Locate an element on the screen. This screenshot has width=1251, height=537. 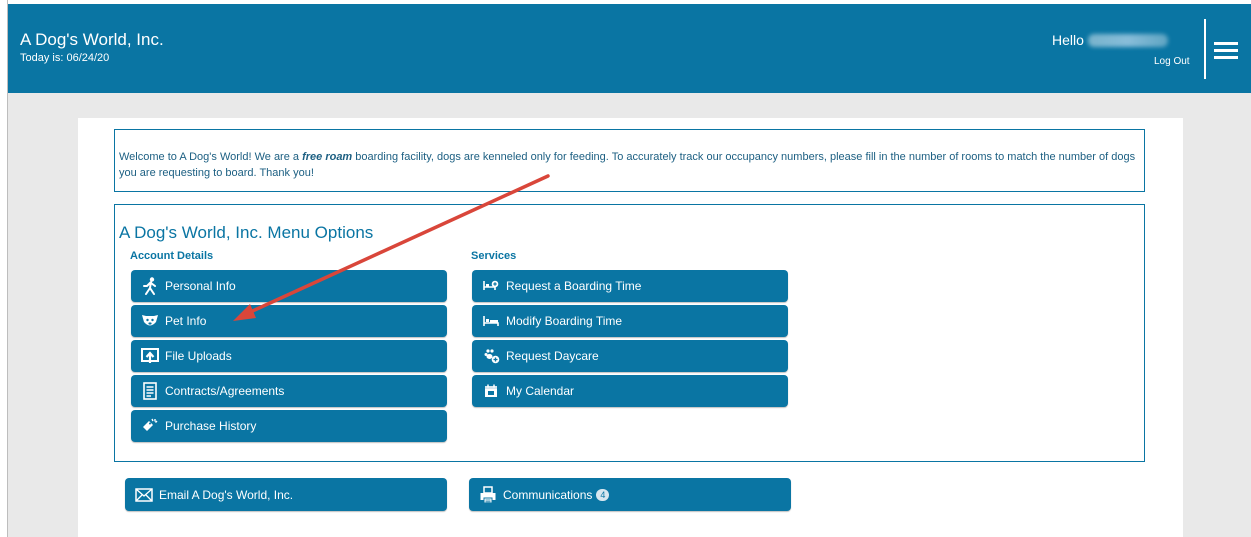
contracts-agreements-button: Contracts/Agreements is located at coordinates (289, 391).